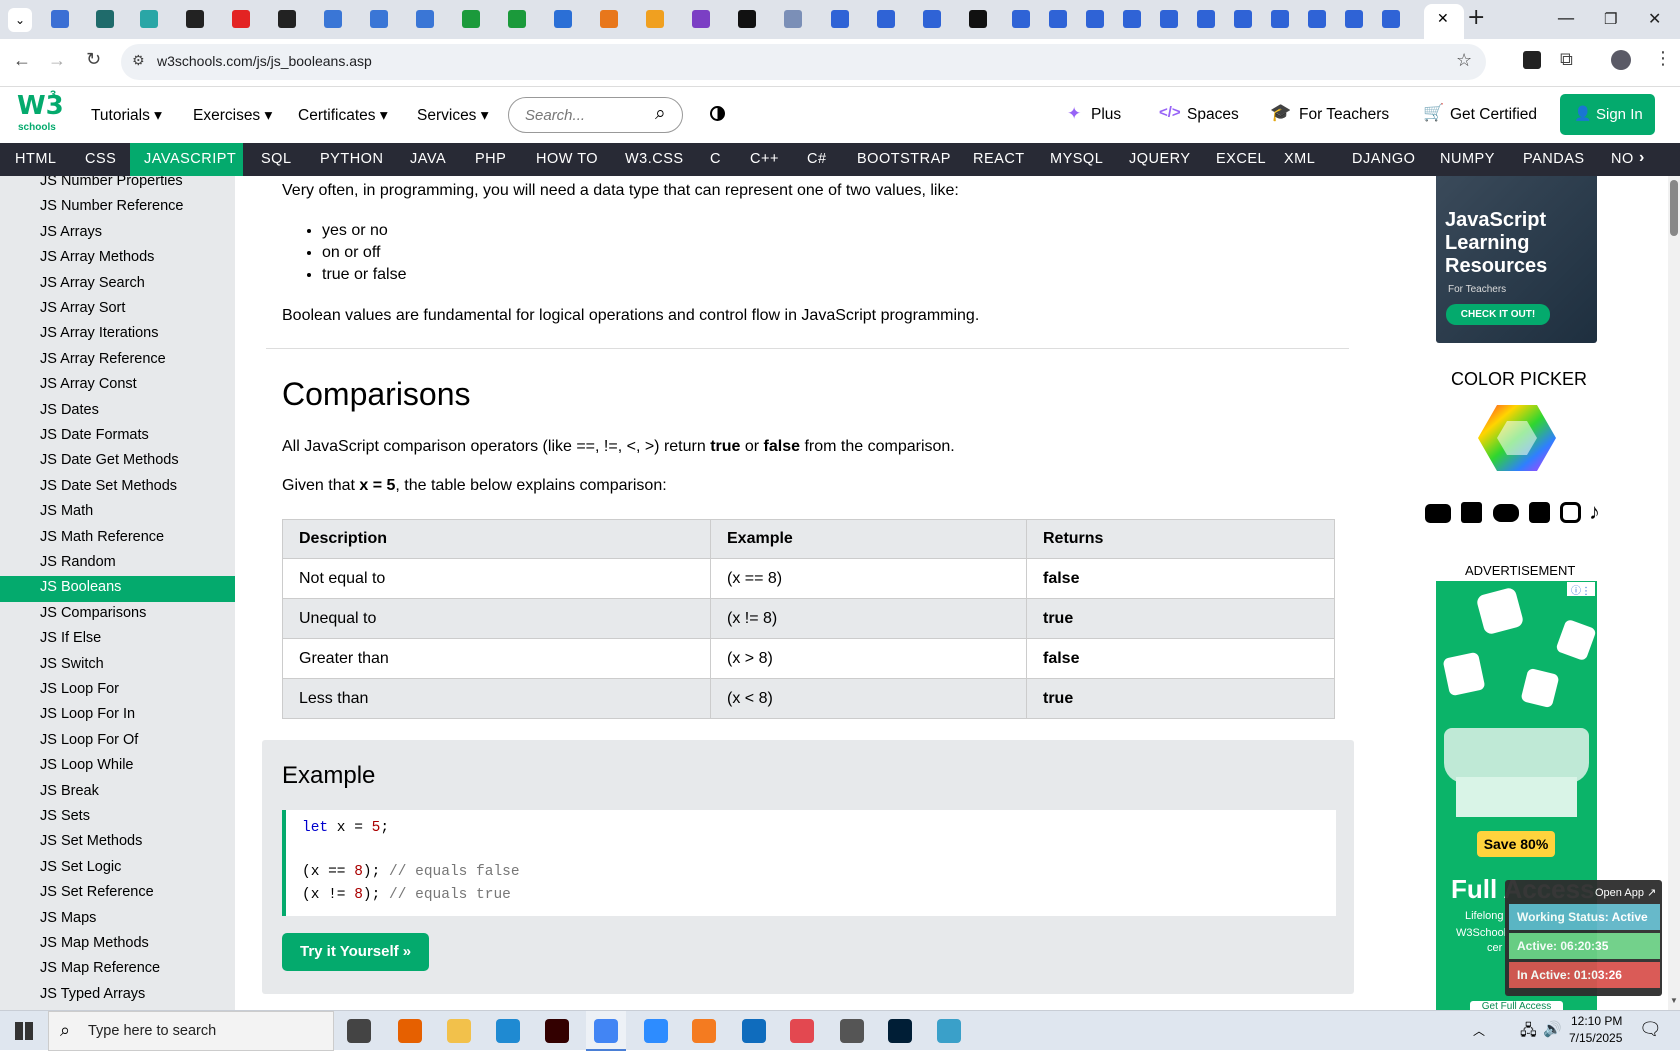 This screenshot has height=1051, width=1680. Describe the element at coordinates (264, 61) in the screenshot. I see `url-text: w3schools.com/js/js_booleans.asp` at that location.